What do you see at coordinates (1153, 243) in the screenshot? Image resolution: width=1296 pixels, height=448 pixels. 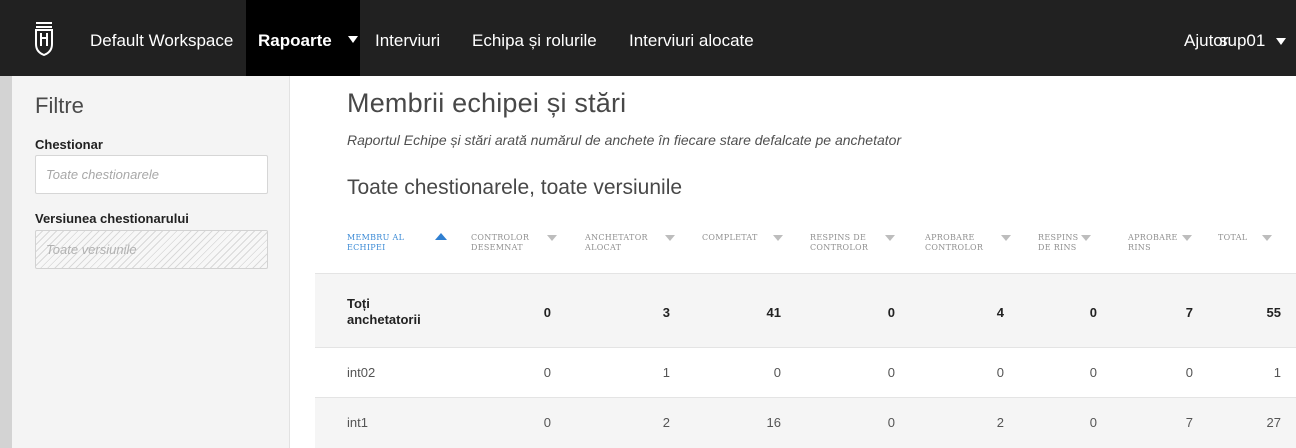 I see `column-header-hq-approval: APROBARE RINS` at bounding box center [1153, 243].